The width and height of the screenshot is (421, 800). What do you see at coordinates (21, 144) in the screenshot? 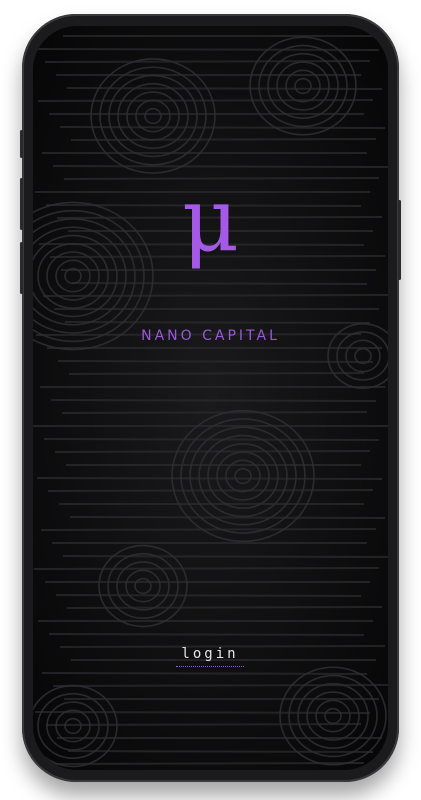
I see `side-button` at bounding box center [21, 144].